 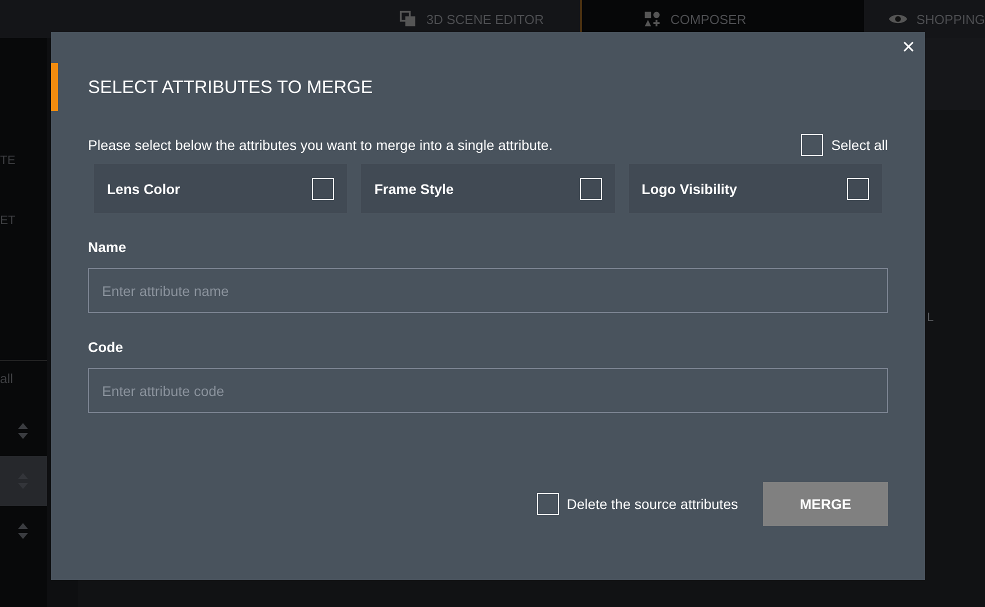 I want to click on input-field: Enter attribute name, so click(x=488, y=290).